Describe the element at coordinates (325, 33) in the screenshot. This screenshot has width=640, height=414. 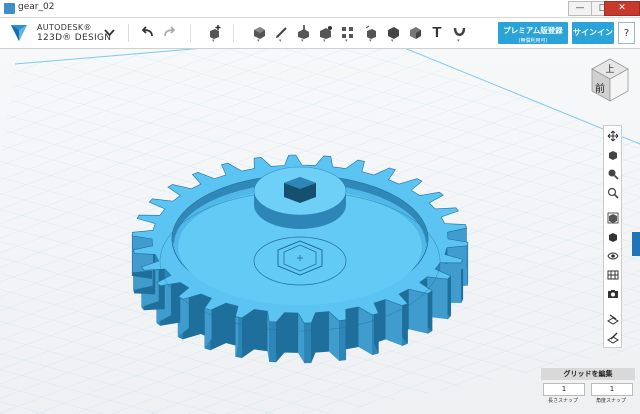
I see `modify-button: ▾` at that location.